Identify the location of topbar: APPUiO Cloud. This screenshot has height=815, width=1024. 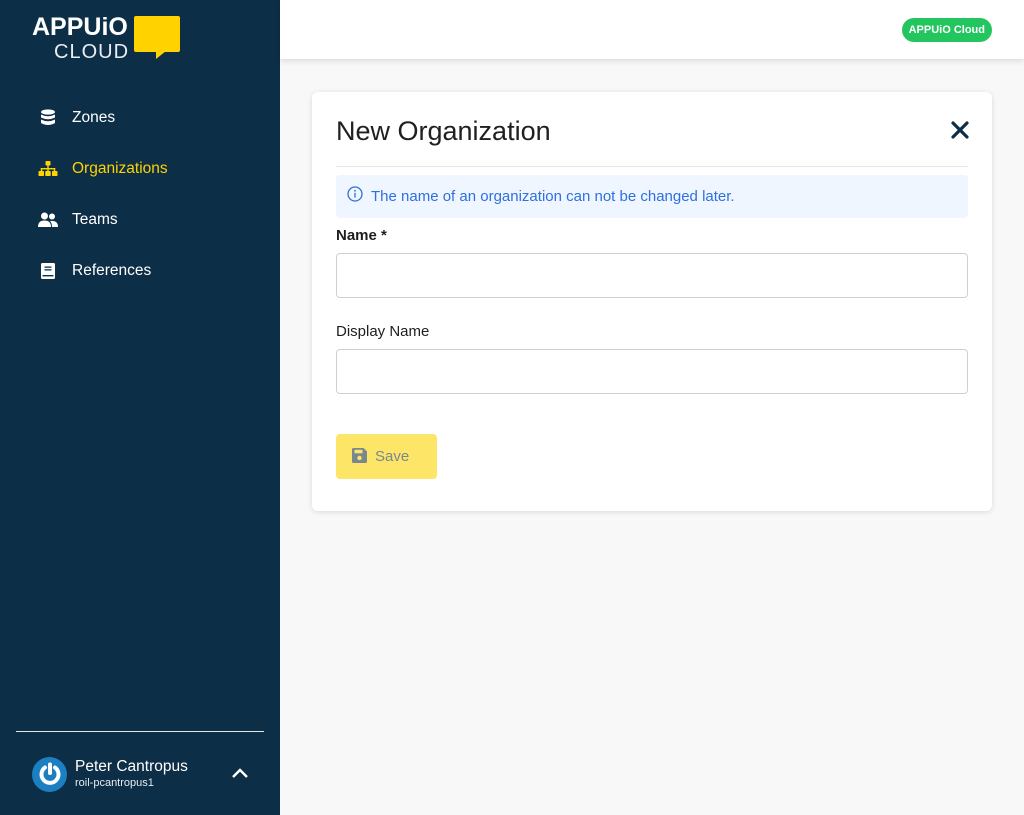
(652, 29).